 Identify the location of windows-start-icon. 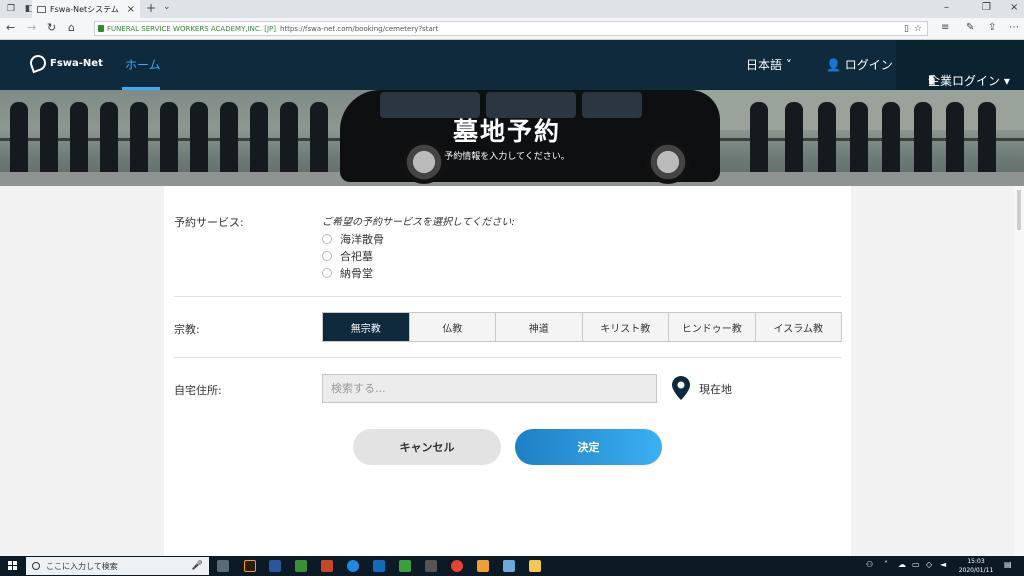
(13, 566).